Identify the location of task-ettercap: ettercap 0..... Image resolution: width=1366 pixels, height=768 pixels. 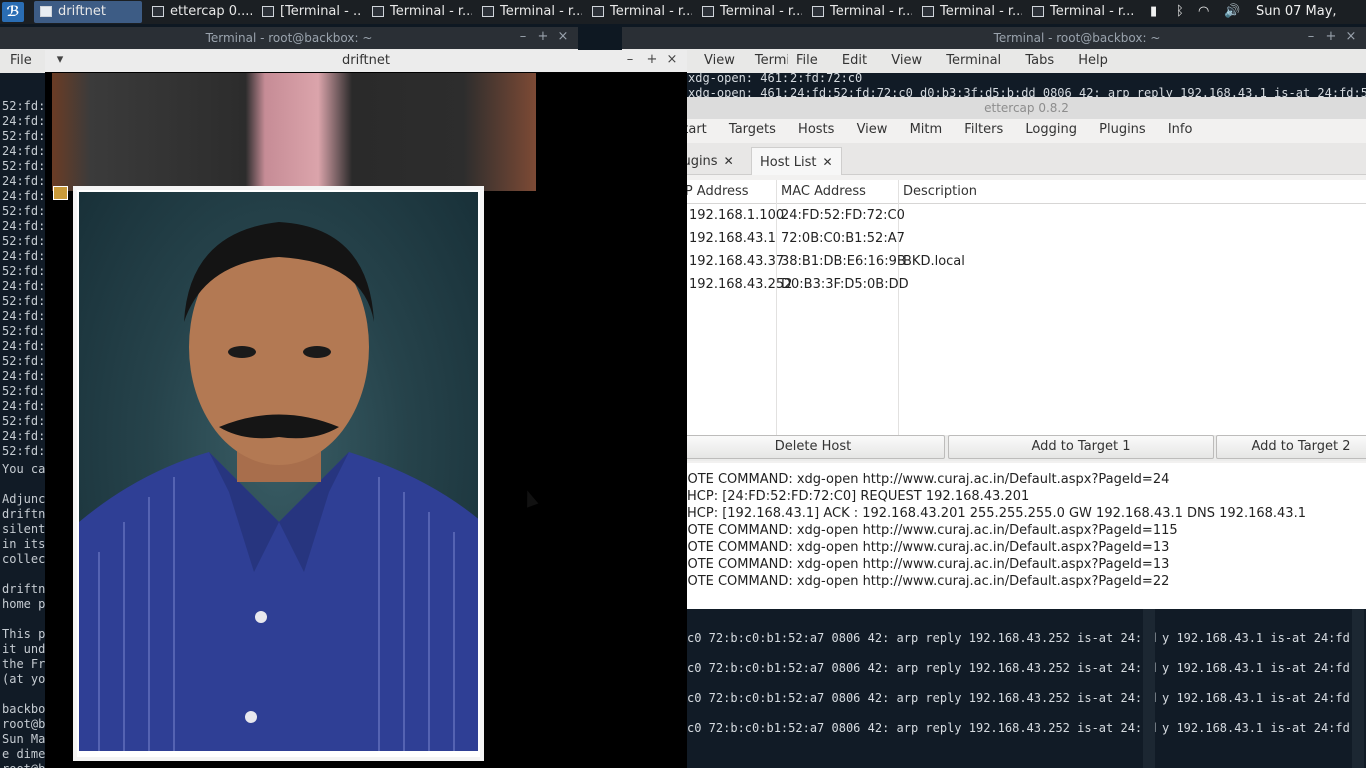
(199, 12).